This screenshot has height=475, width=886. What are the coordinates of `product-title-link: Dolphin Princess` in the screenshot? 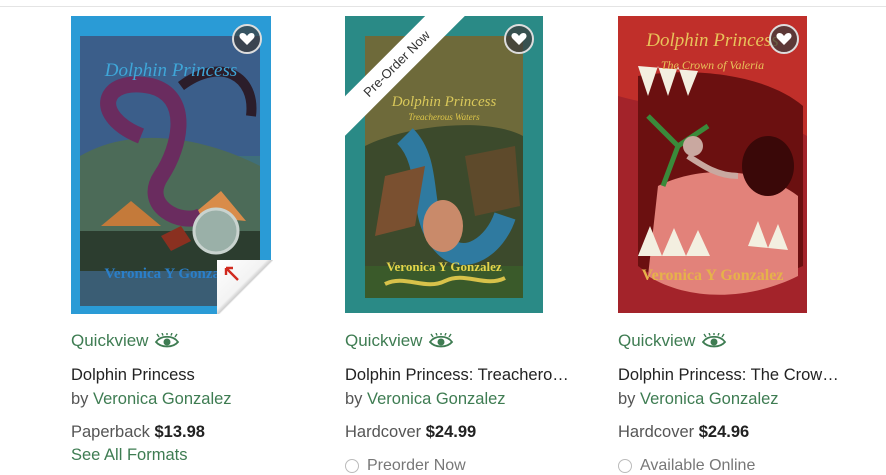 It's located at (133, 375).